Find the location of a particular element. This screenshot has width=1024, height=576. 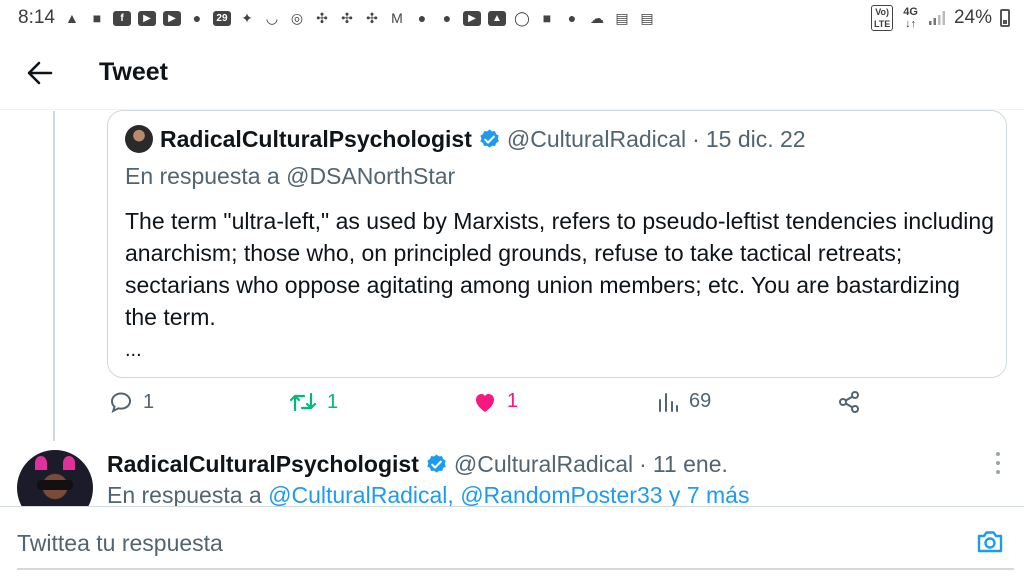

input-underline is located at coordinates (515, 569).